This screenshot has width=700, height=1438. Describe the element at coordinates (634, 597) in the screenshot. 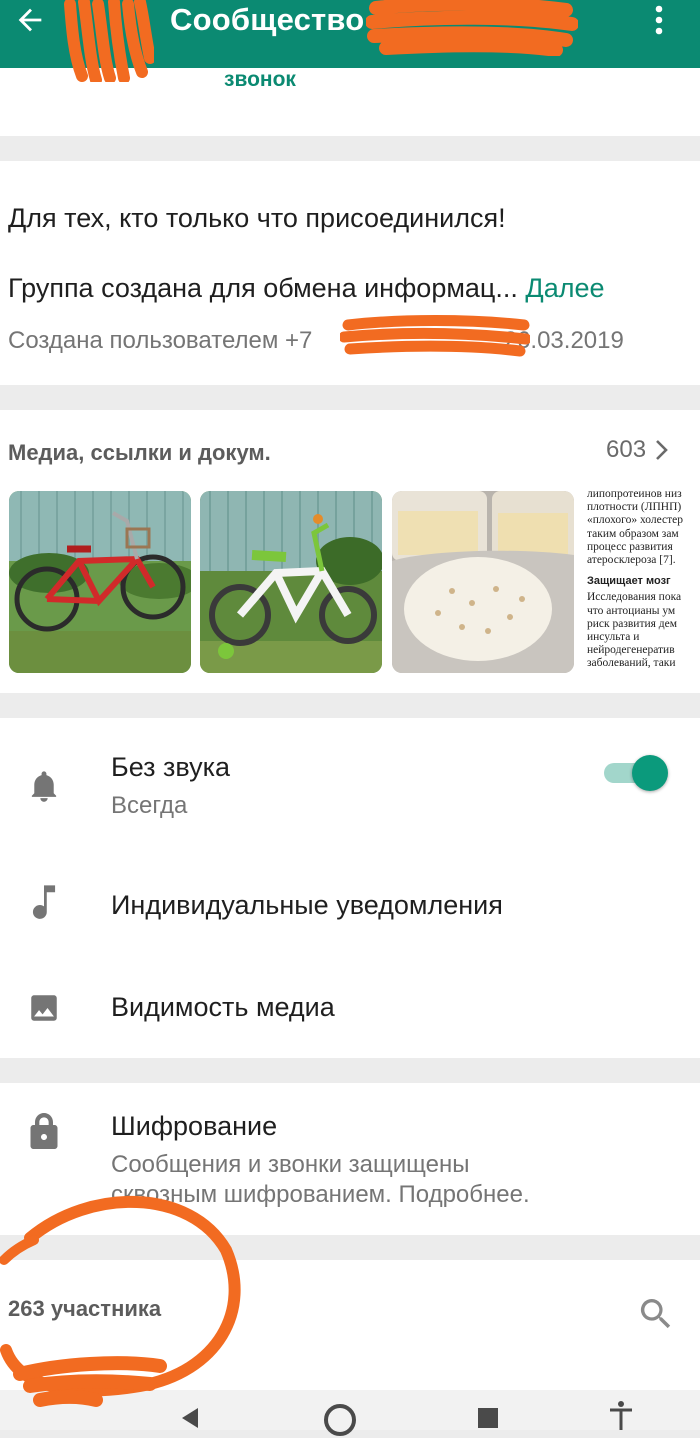

I see `doc-line: Исследования пока` at that location.